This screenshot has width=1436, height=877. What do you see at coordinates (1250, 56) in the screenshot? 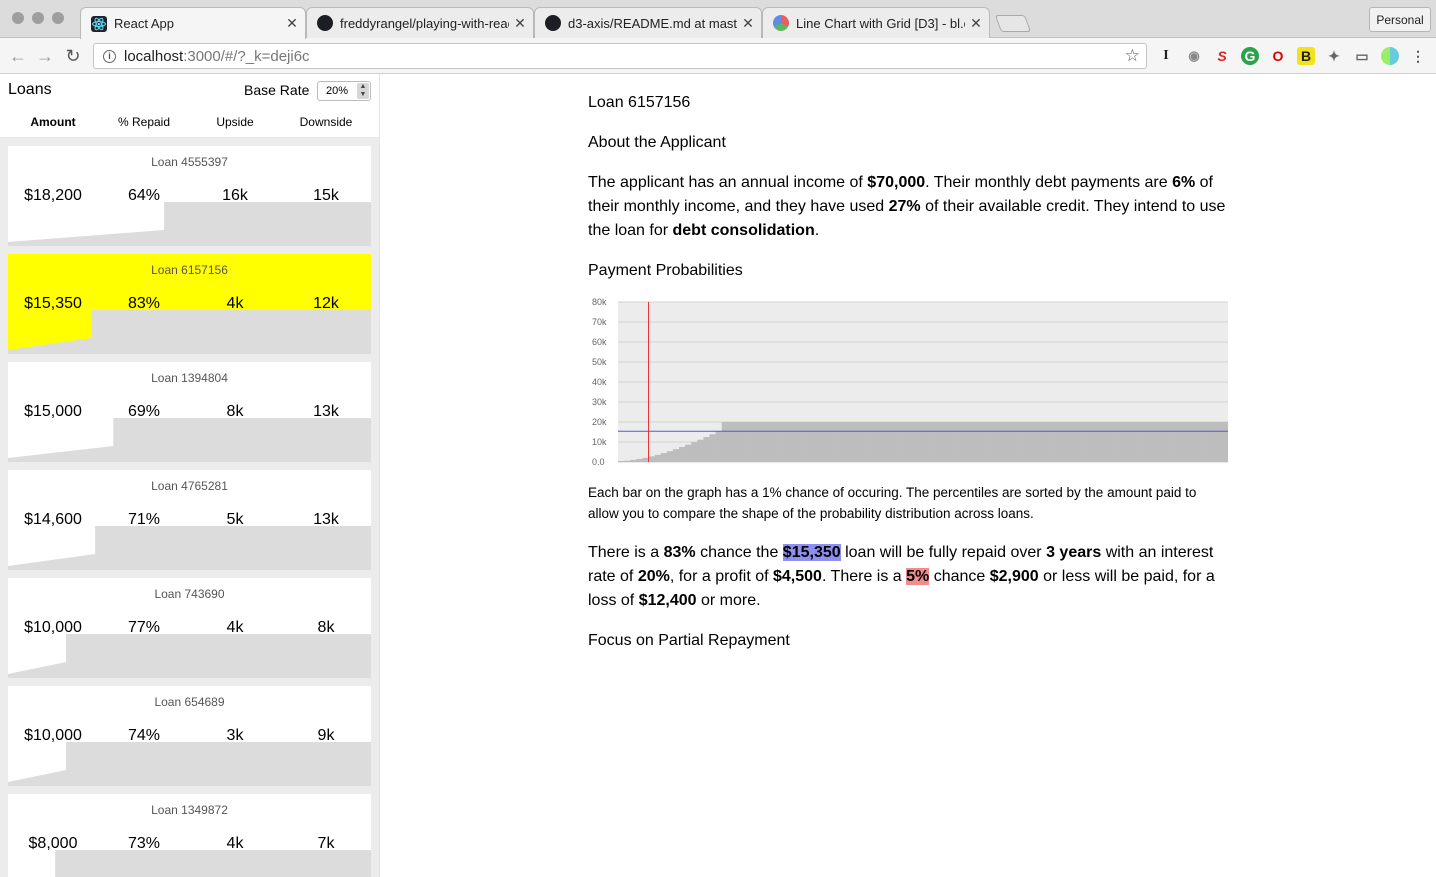
I see `grammarly-icon: G` at bounding box center [1250, 56].